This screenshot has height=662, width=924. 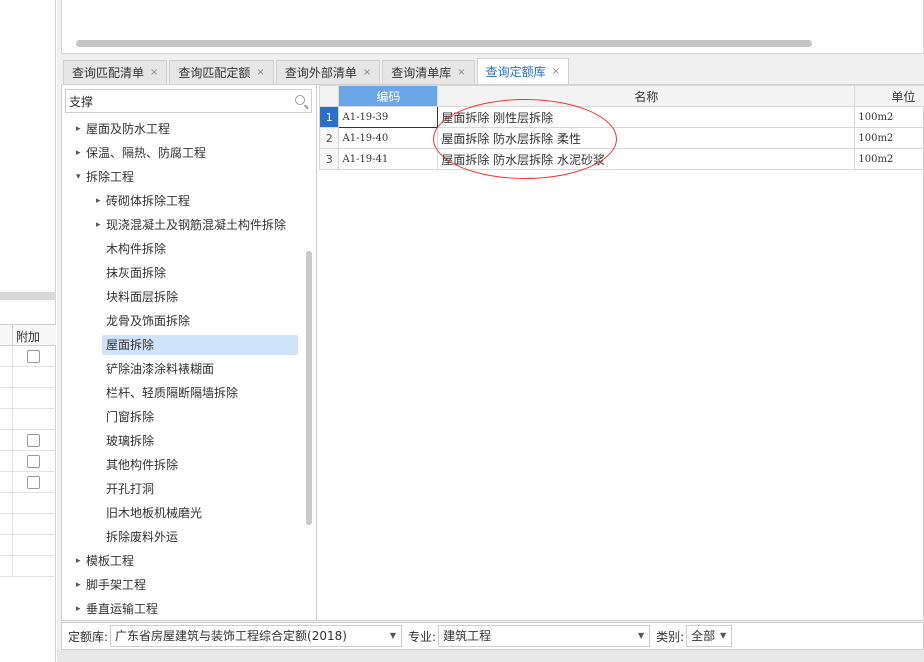 What do you see at coordinates (428, 72) in the screenshot?
I see `tab-bill-library: 查询清单库 ×` at bounding box center [428, 72].